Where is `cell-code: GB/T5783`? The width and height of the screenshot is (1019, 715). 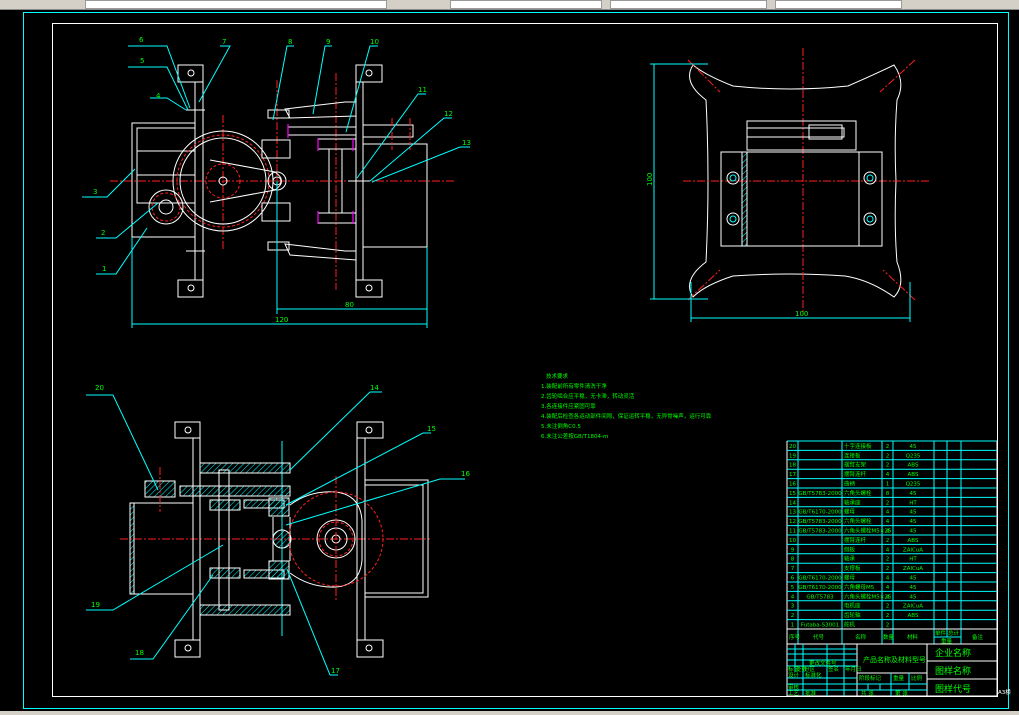 cell-code: GB/T5783 is located at coordinates (820, 597).